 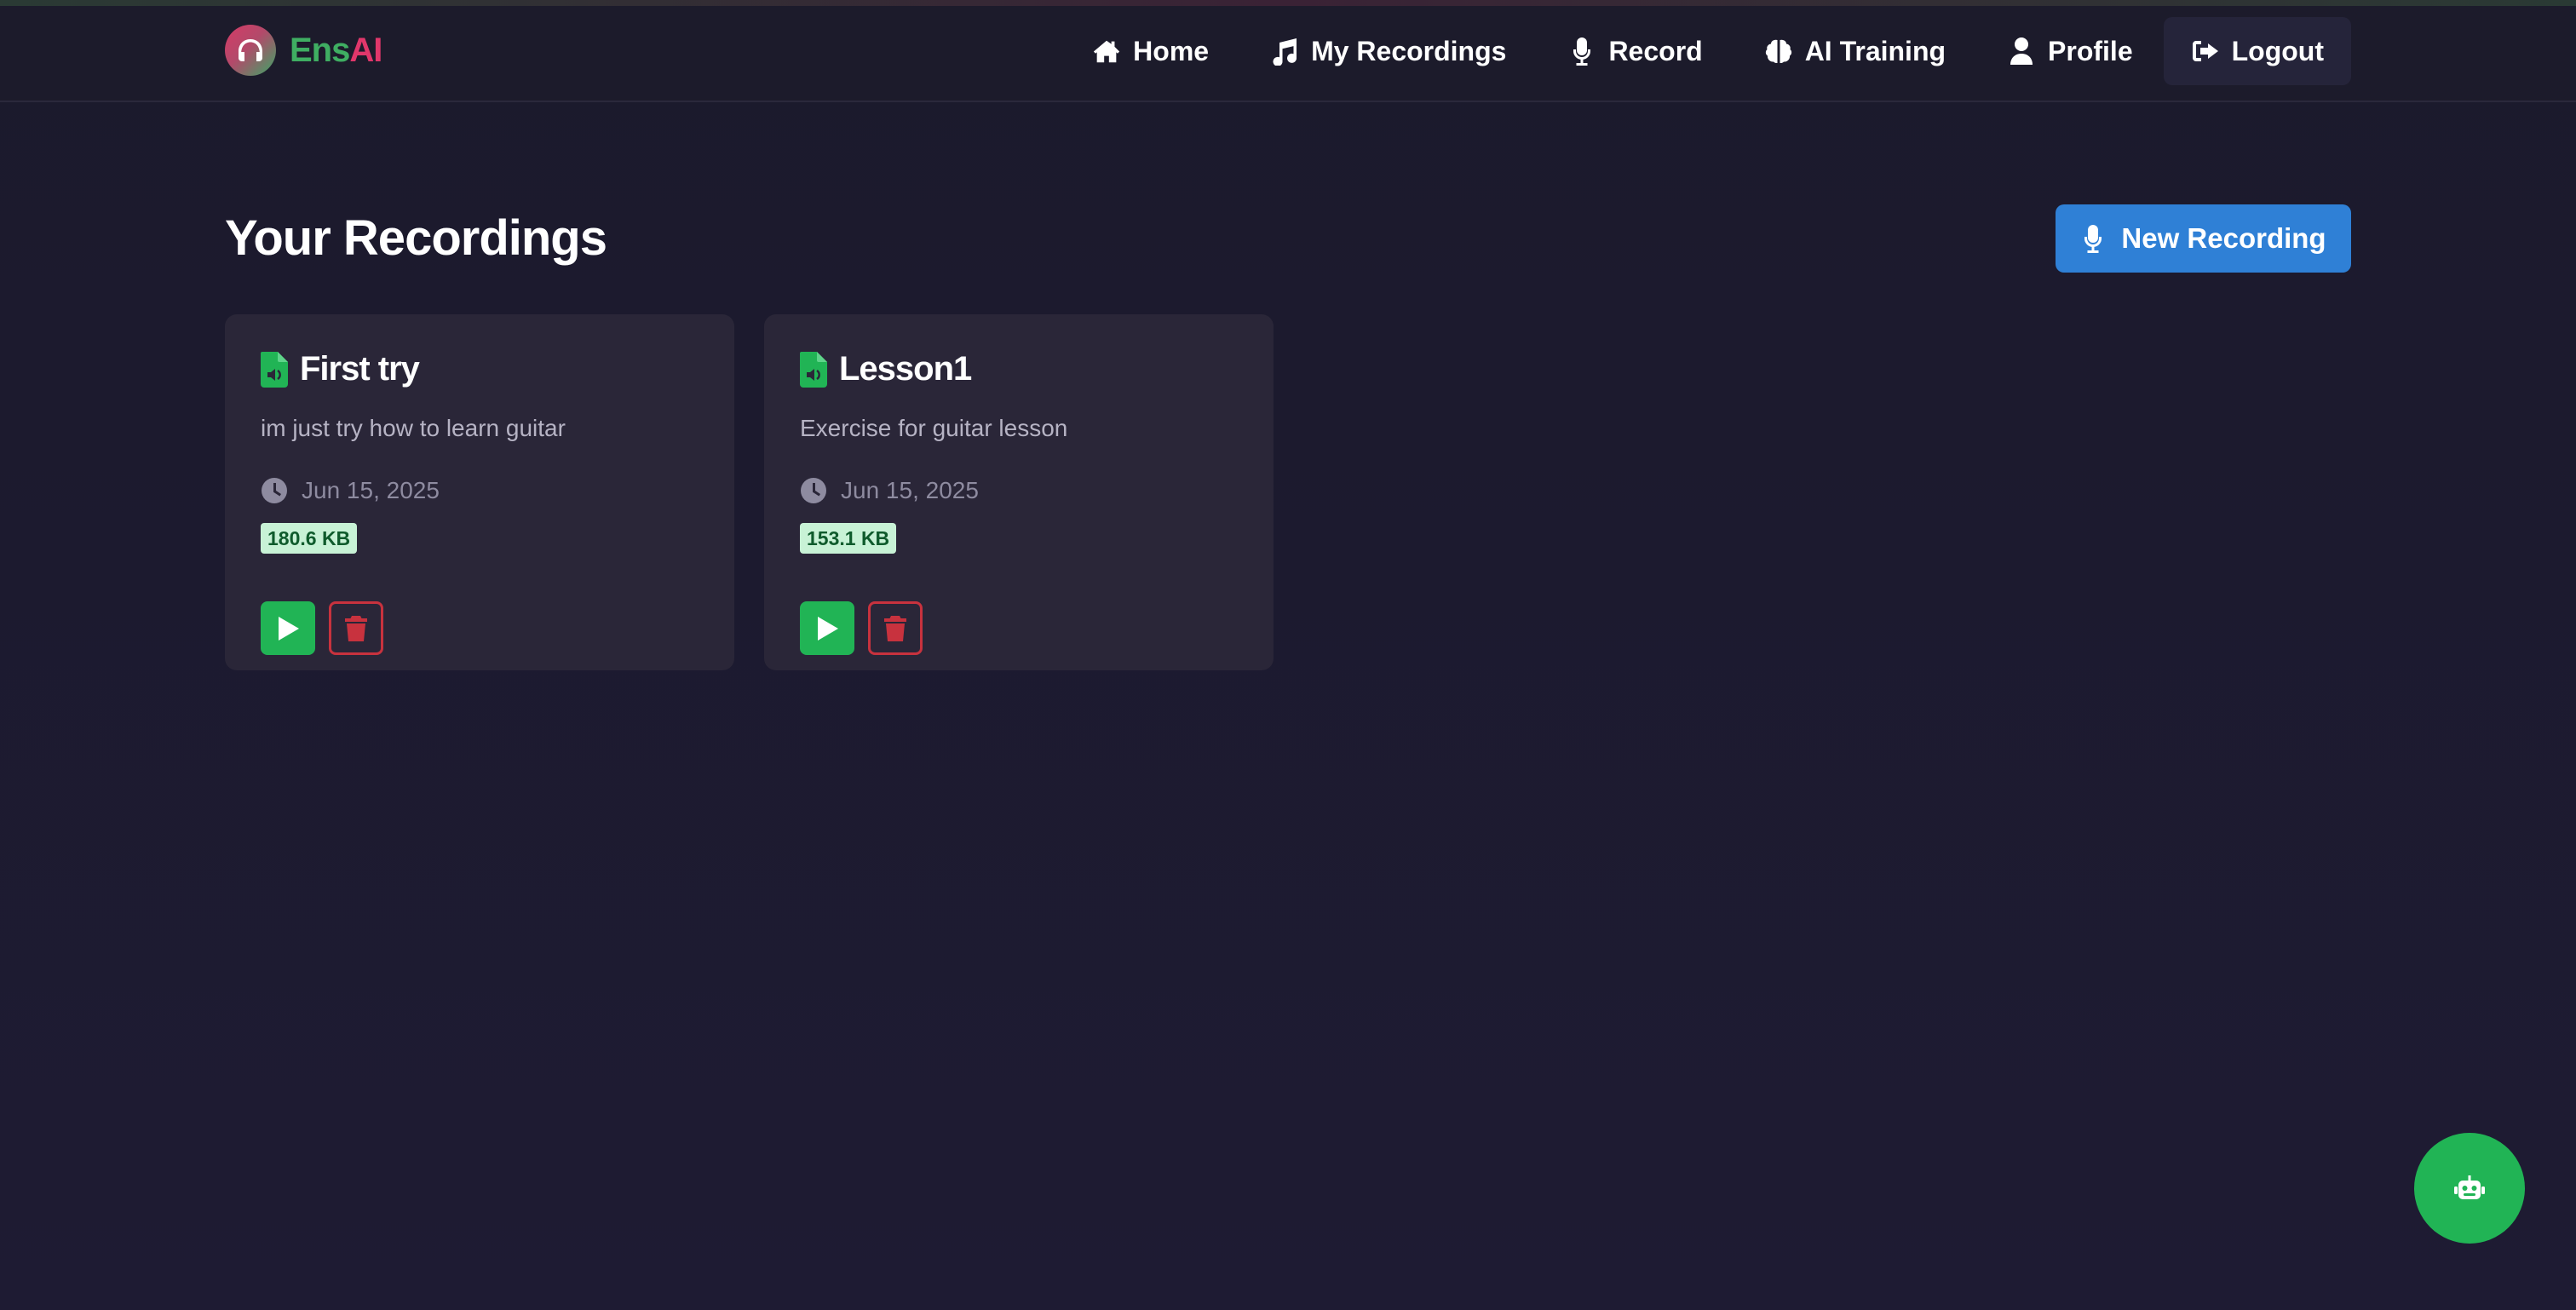 I want to click on nav-ai-training: AI Training, so click(x=1855, y=51).